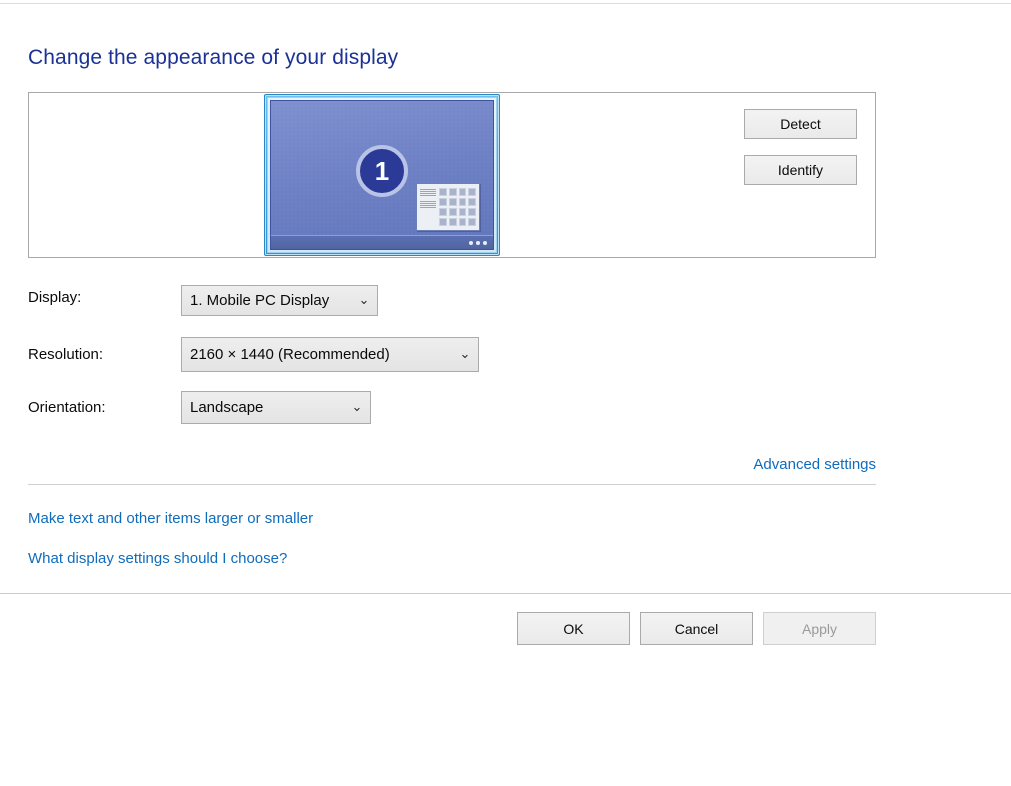 Image resolution: width=1011 pixels, height=786 pixels. Describe the element at coordinates (428, 204) in the screenshot. I see `sidebar-text-block-bottom` at that location.